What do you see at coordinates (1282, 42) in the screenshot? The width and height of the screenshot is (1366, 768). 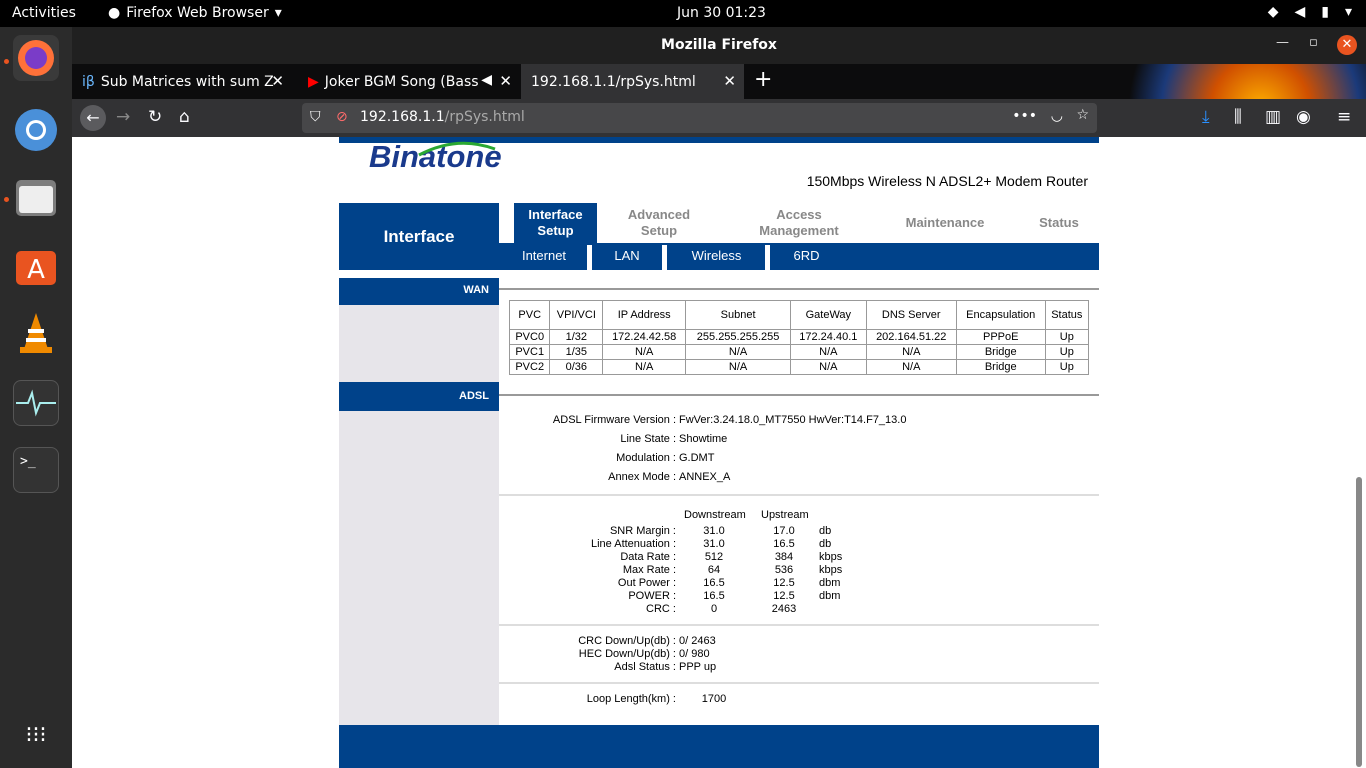 I see `minimize-button: —` at bounding box center [1282, 42].